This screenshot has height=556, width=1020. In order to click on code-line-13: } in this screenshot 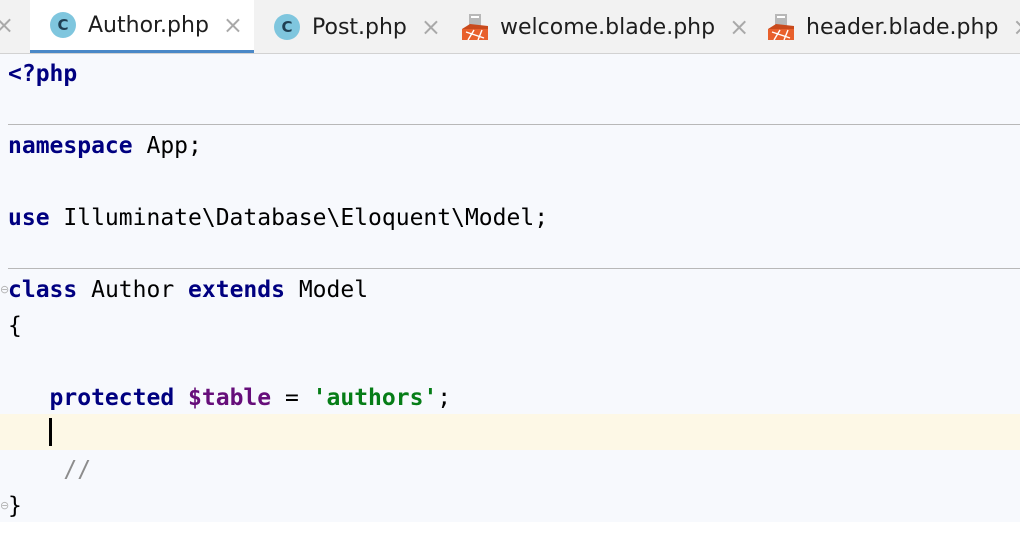, I will do `click(510, 506)`.